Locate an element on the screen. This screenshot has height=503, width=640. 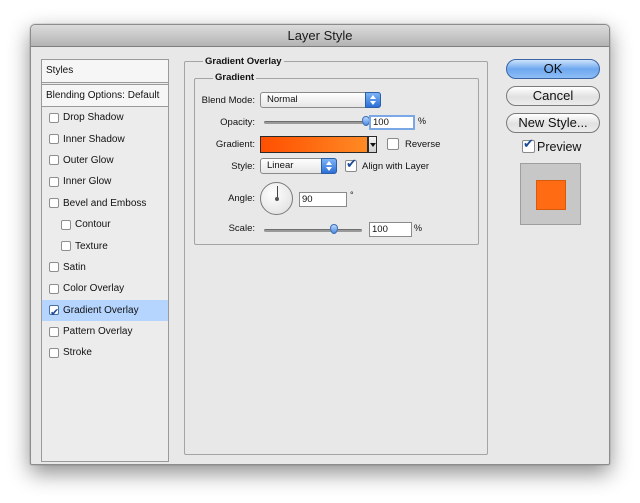
scale-label: Scale: is located at coordinates (241, 228).